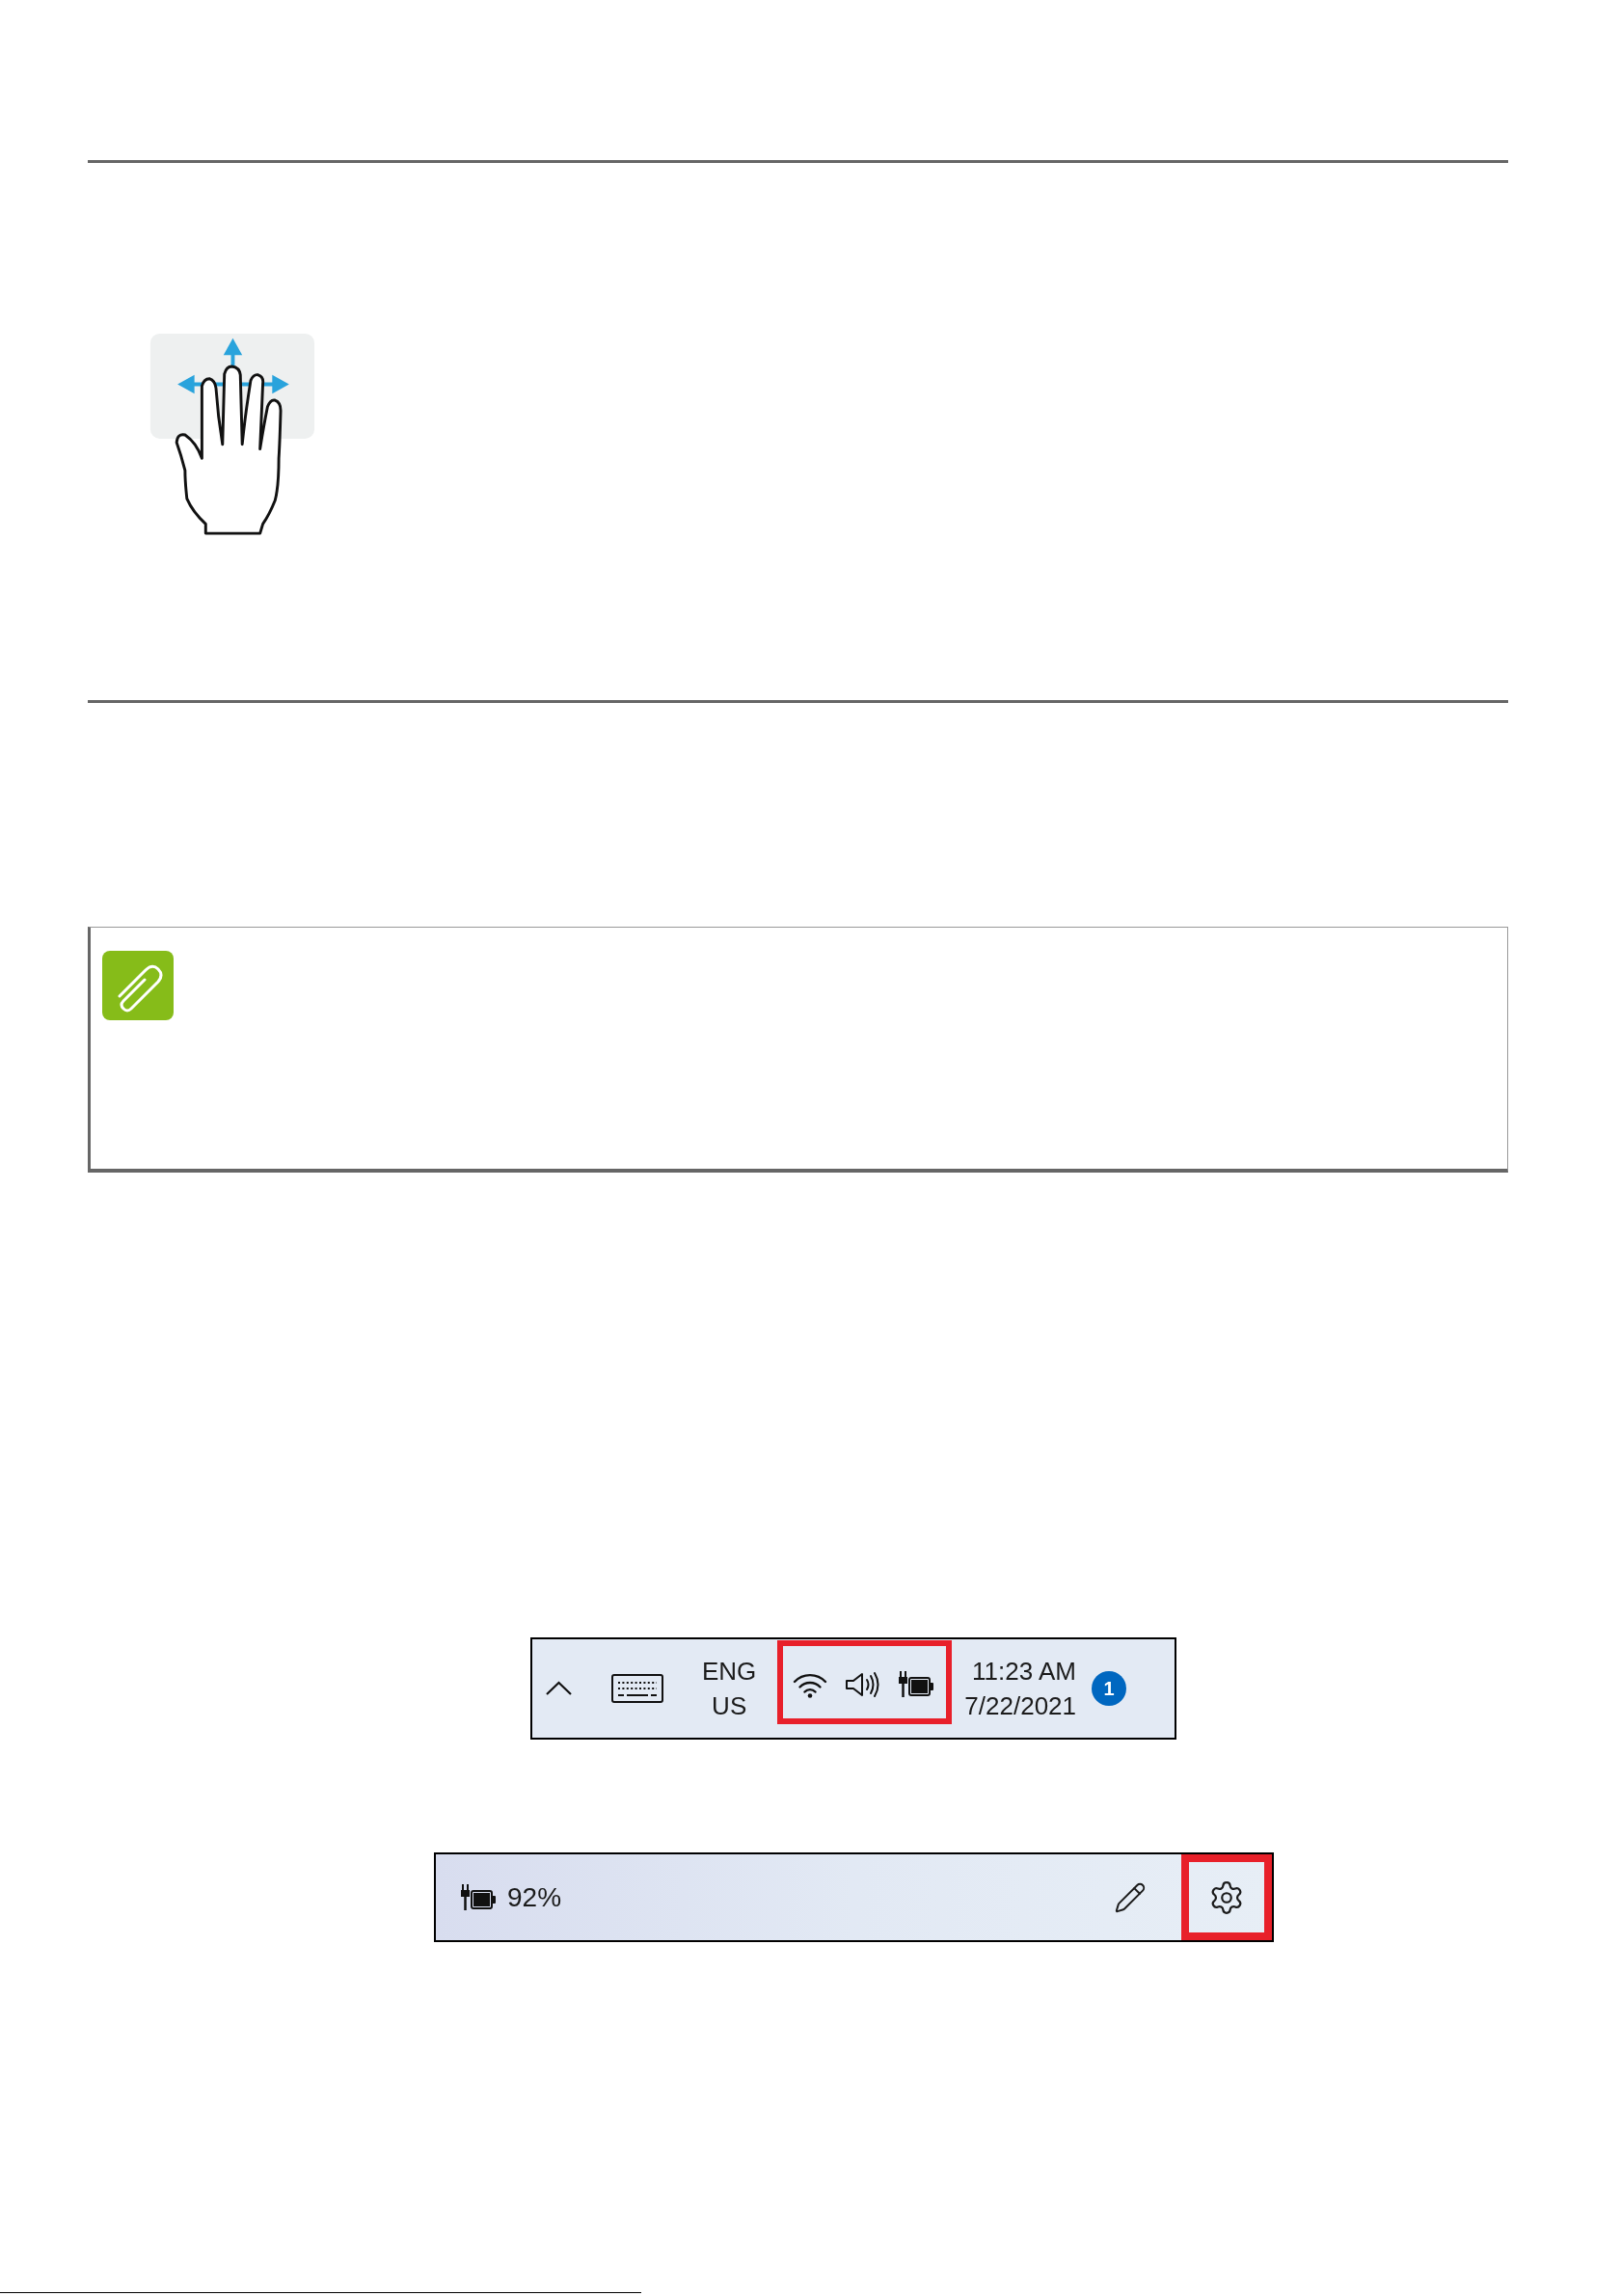  Describe the element at coordinates (810, 1684) in the screenshot. I see `wifi-icon` at that location.